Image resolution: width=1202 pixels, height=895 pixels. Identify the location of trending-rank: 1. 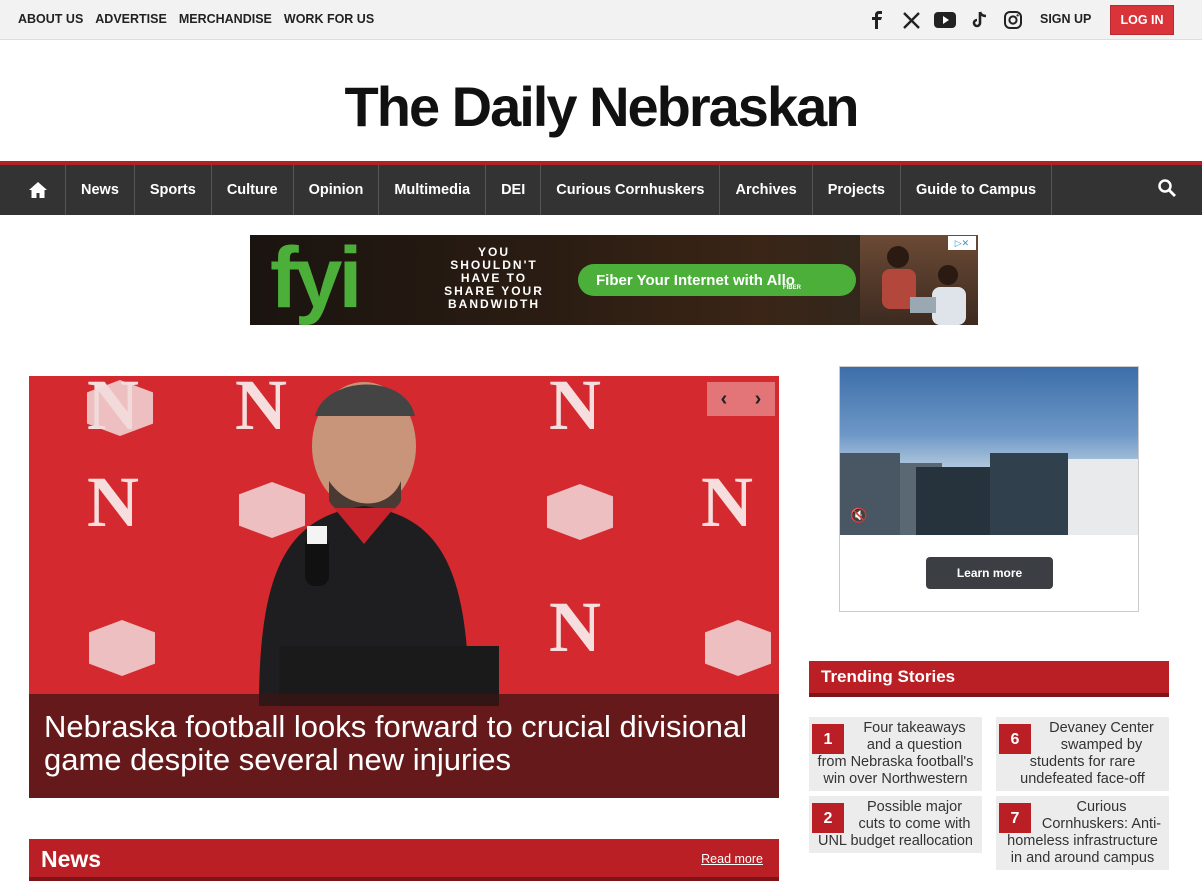
(828, 739).